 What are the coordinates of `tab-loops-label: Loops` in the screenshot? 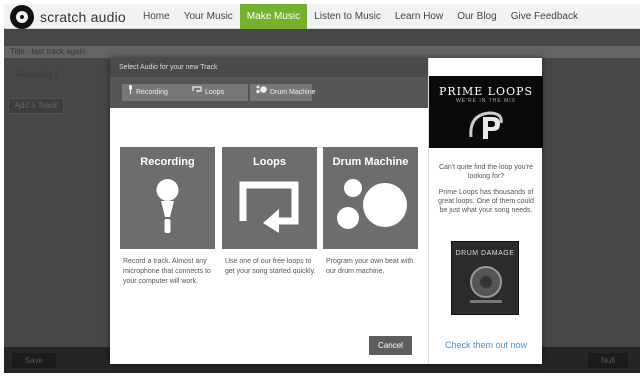 It's located at (215, 92).